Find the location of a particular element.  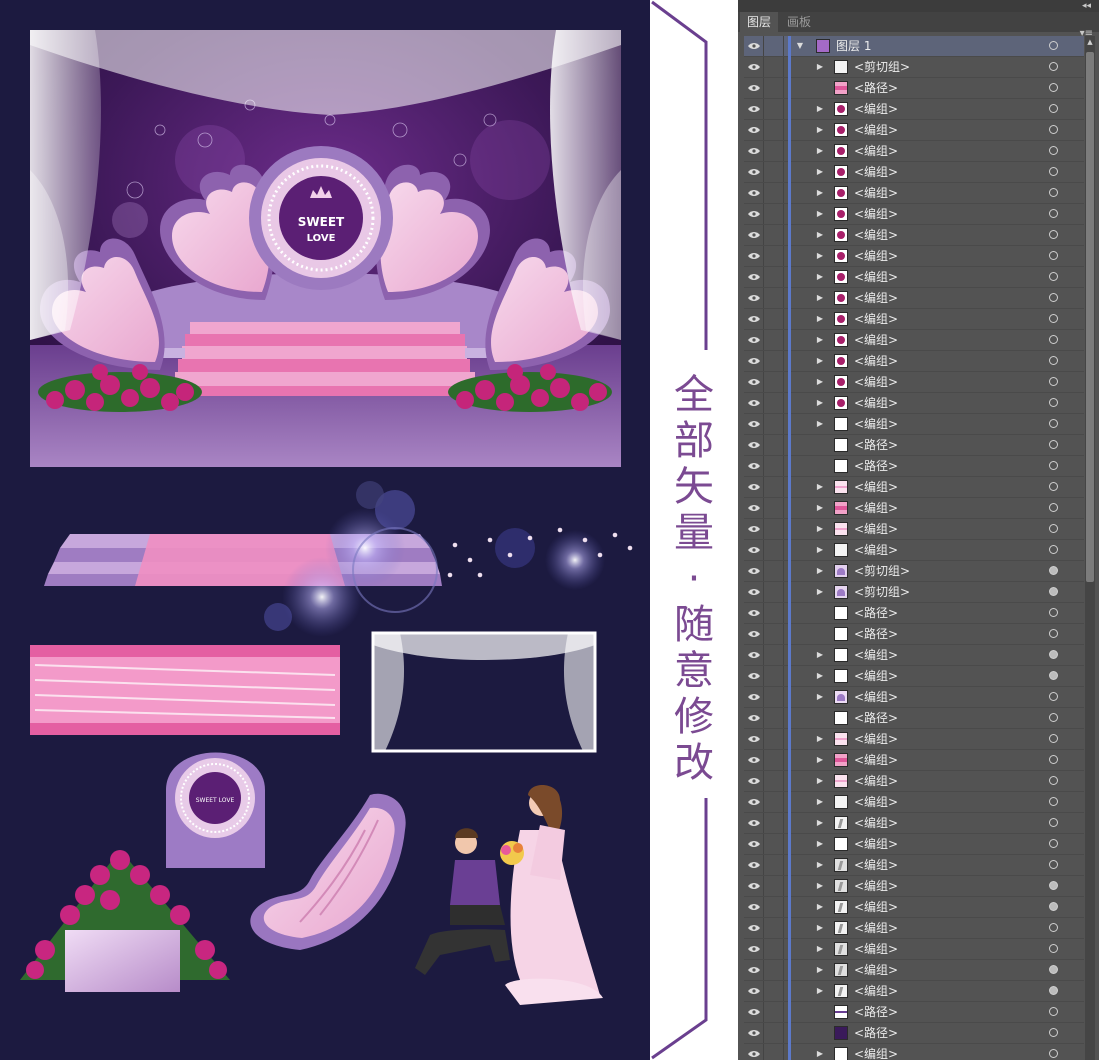

layer-row: ▶ <剪切组> is located at coordinates (914, 592).